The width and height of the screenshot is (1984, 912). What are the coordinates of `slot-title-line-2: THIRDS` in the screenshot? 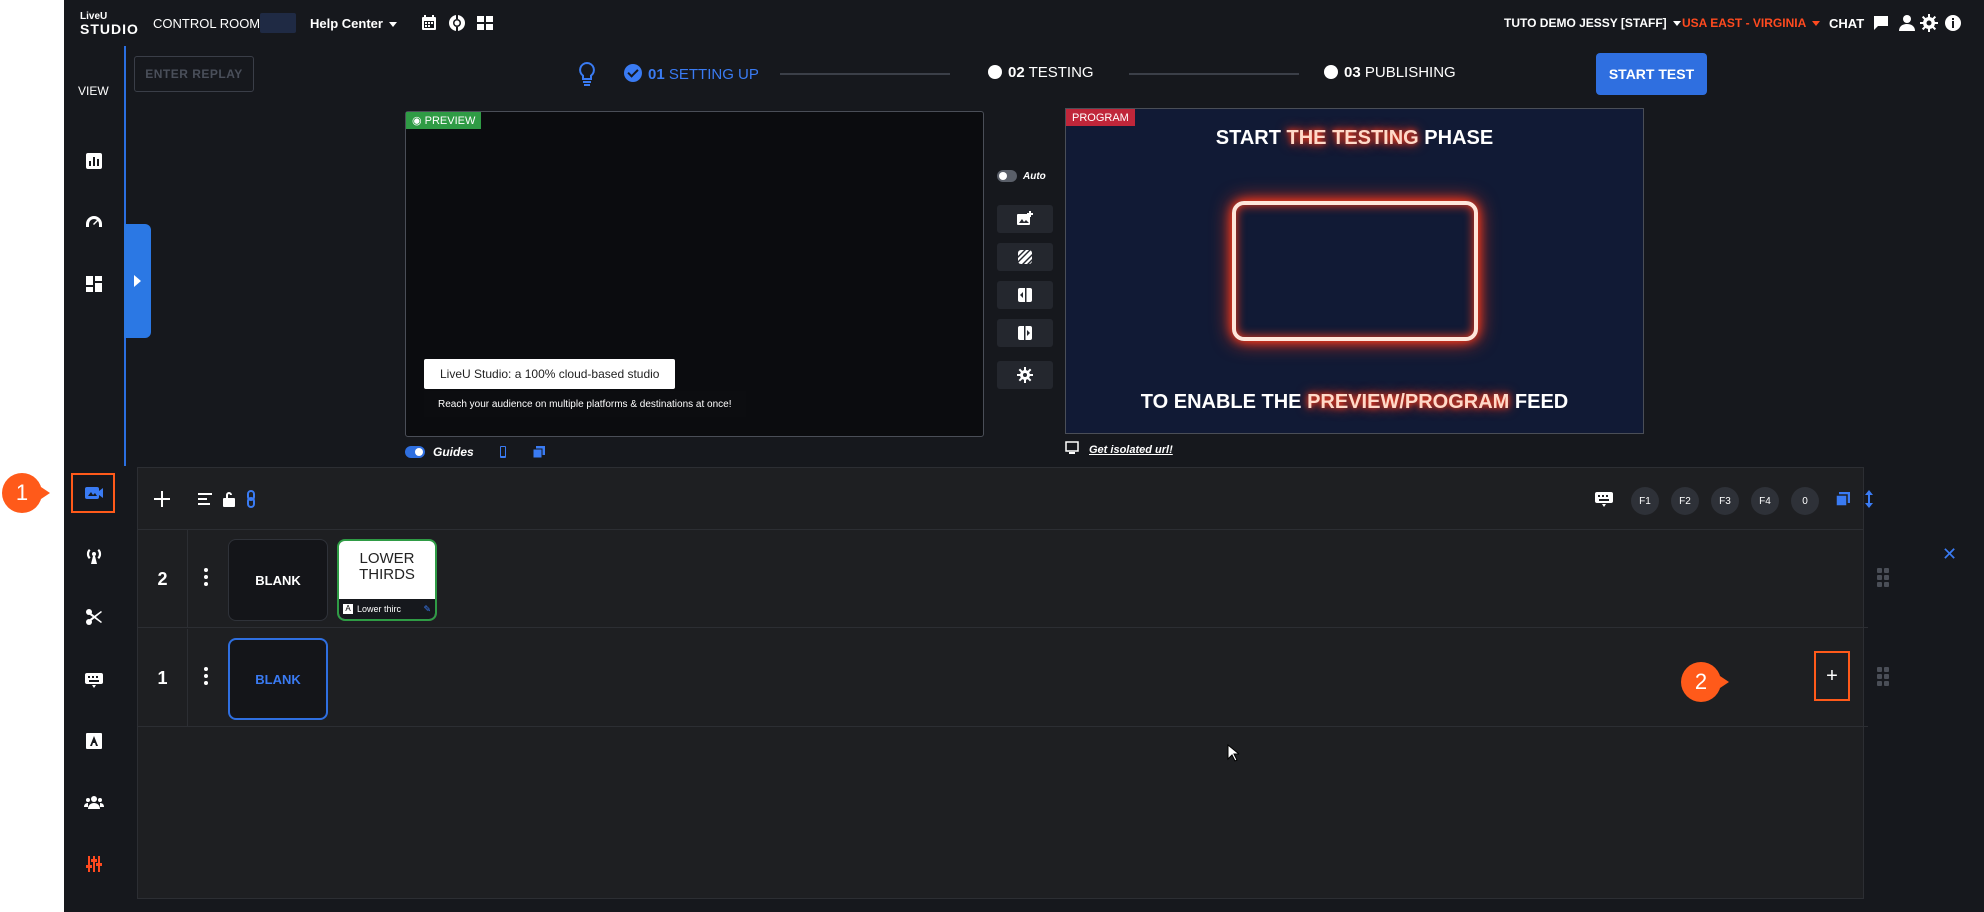 It's located at (387, 574).